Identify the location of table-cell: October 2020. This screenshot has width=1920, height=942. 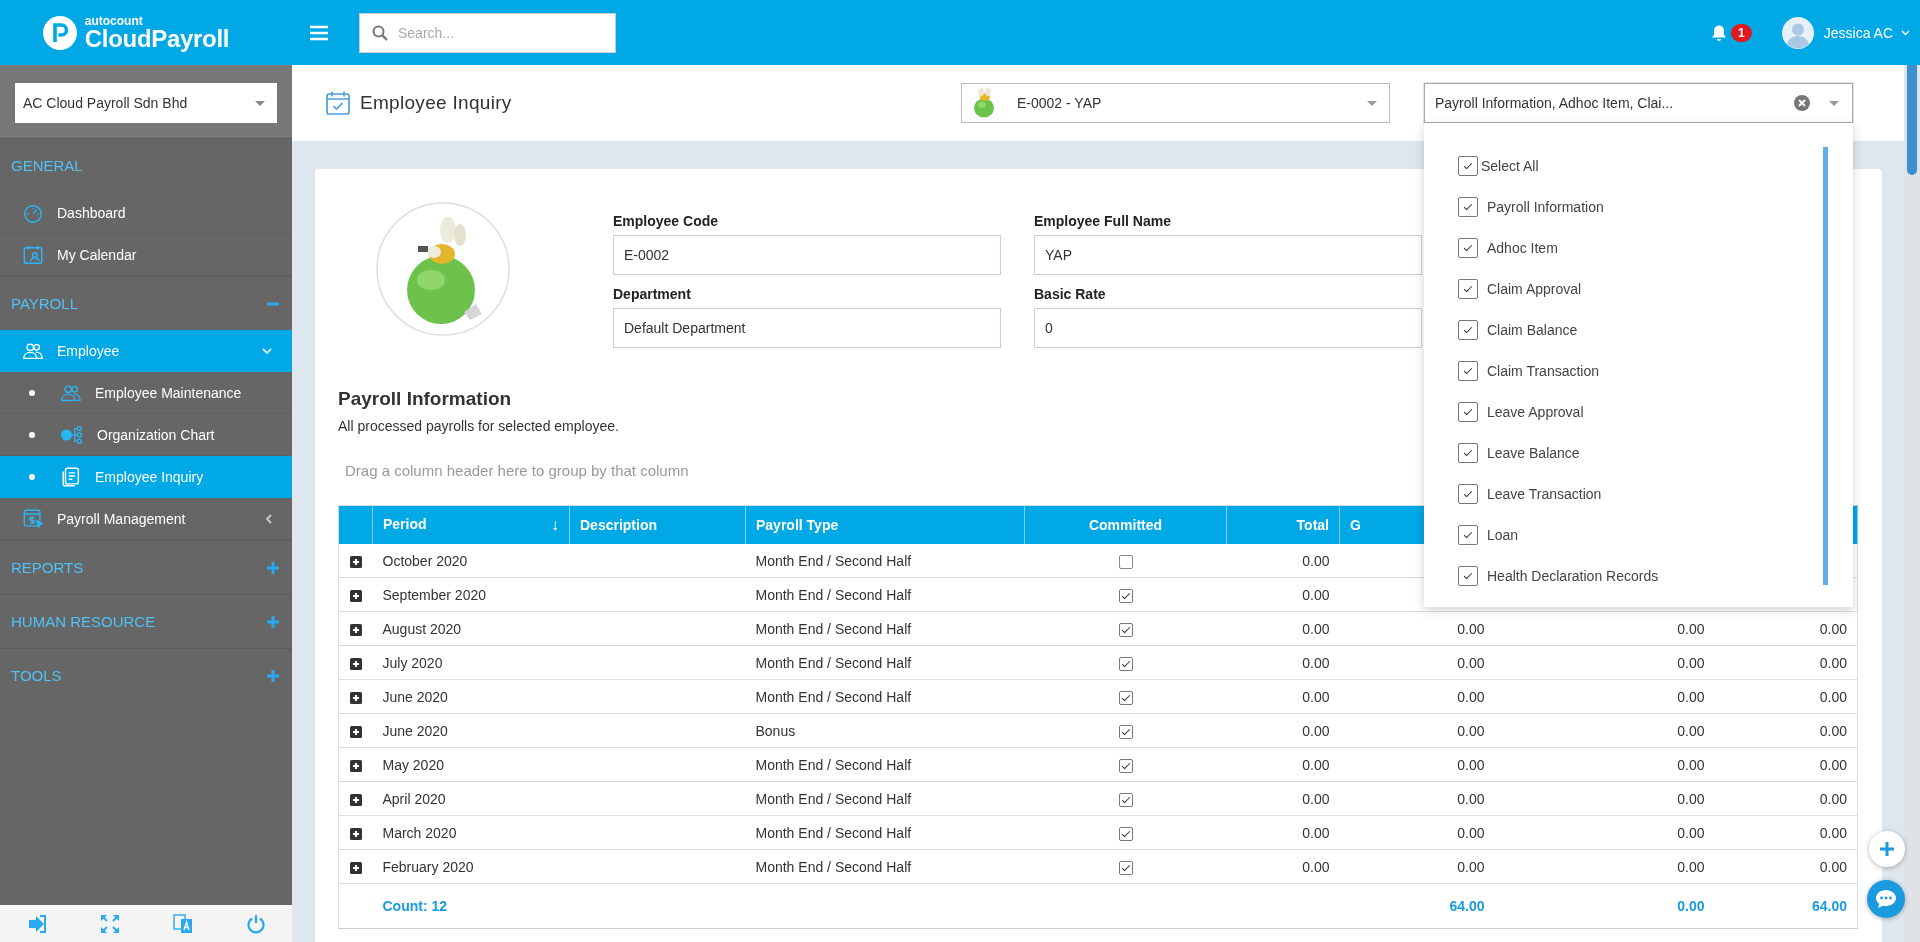
(471, 561).